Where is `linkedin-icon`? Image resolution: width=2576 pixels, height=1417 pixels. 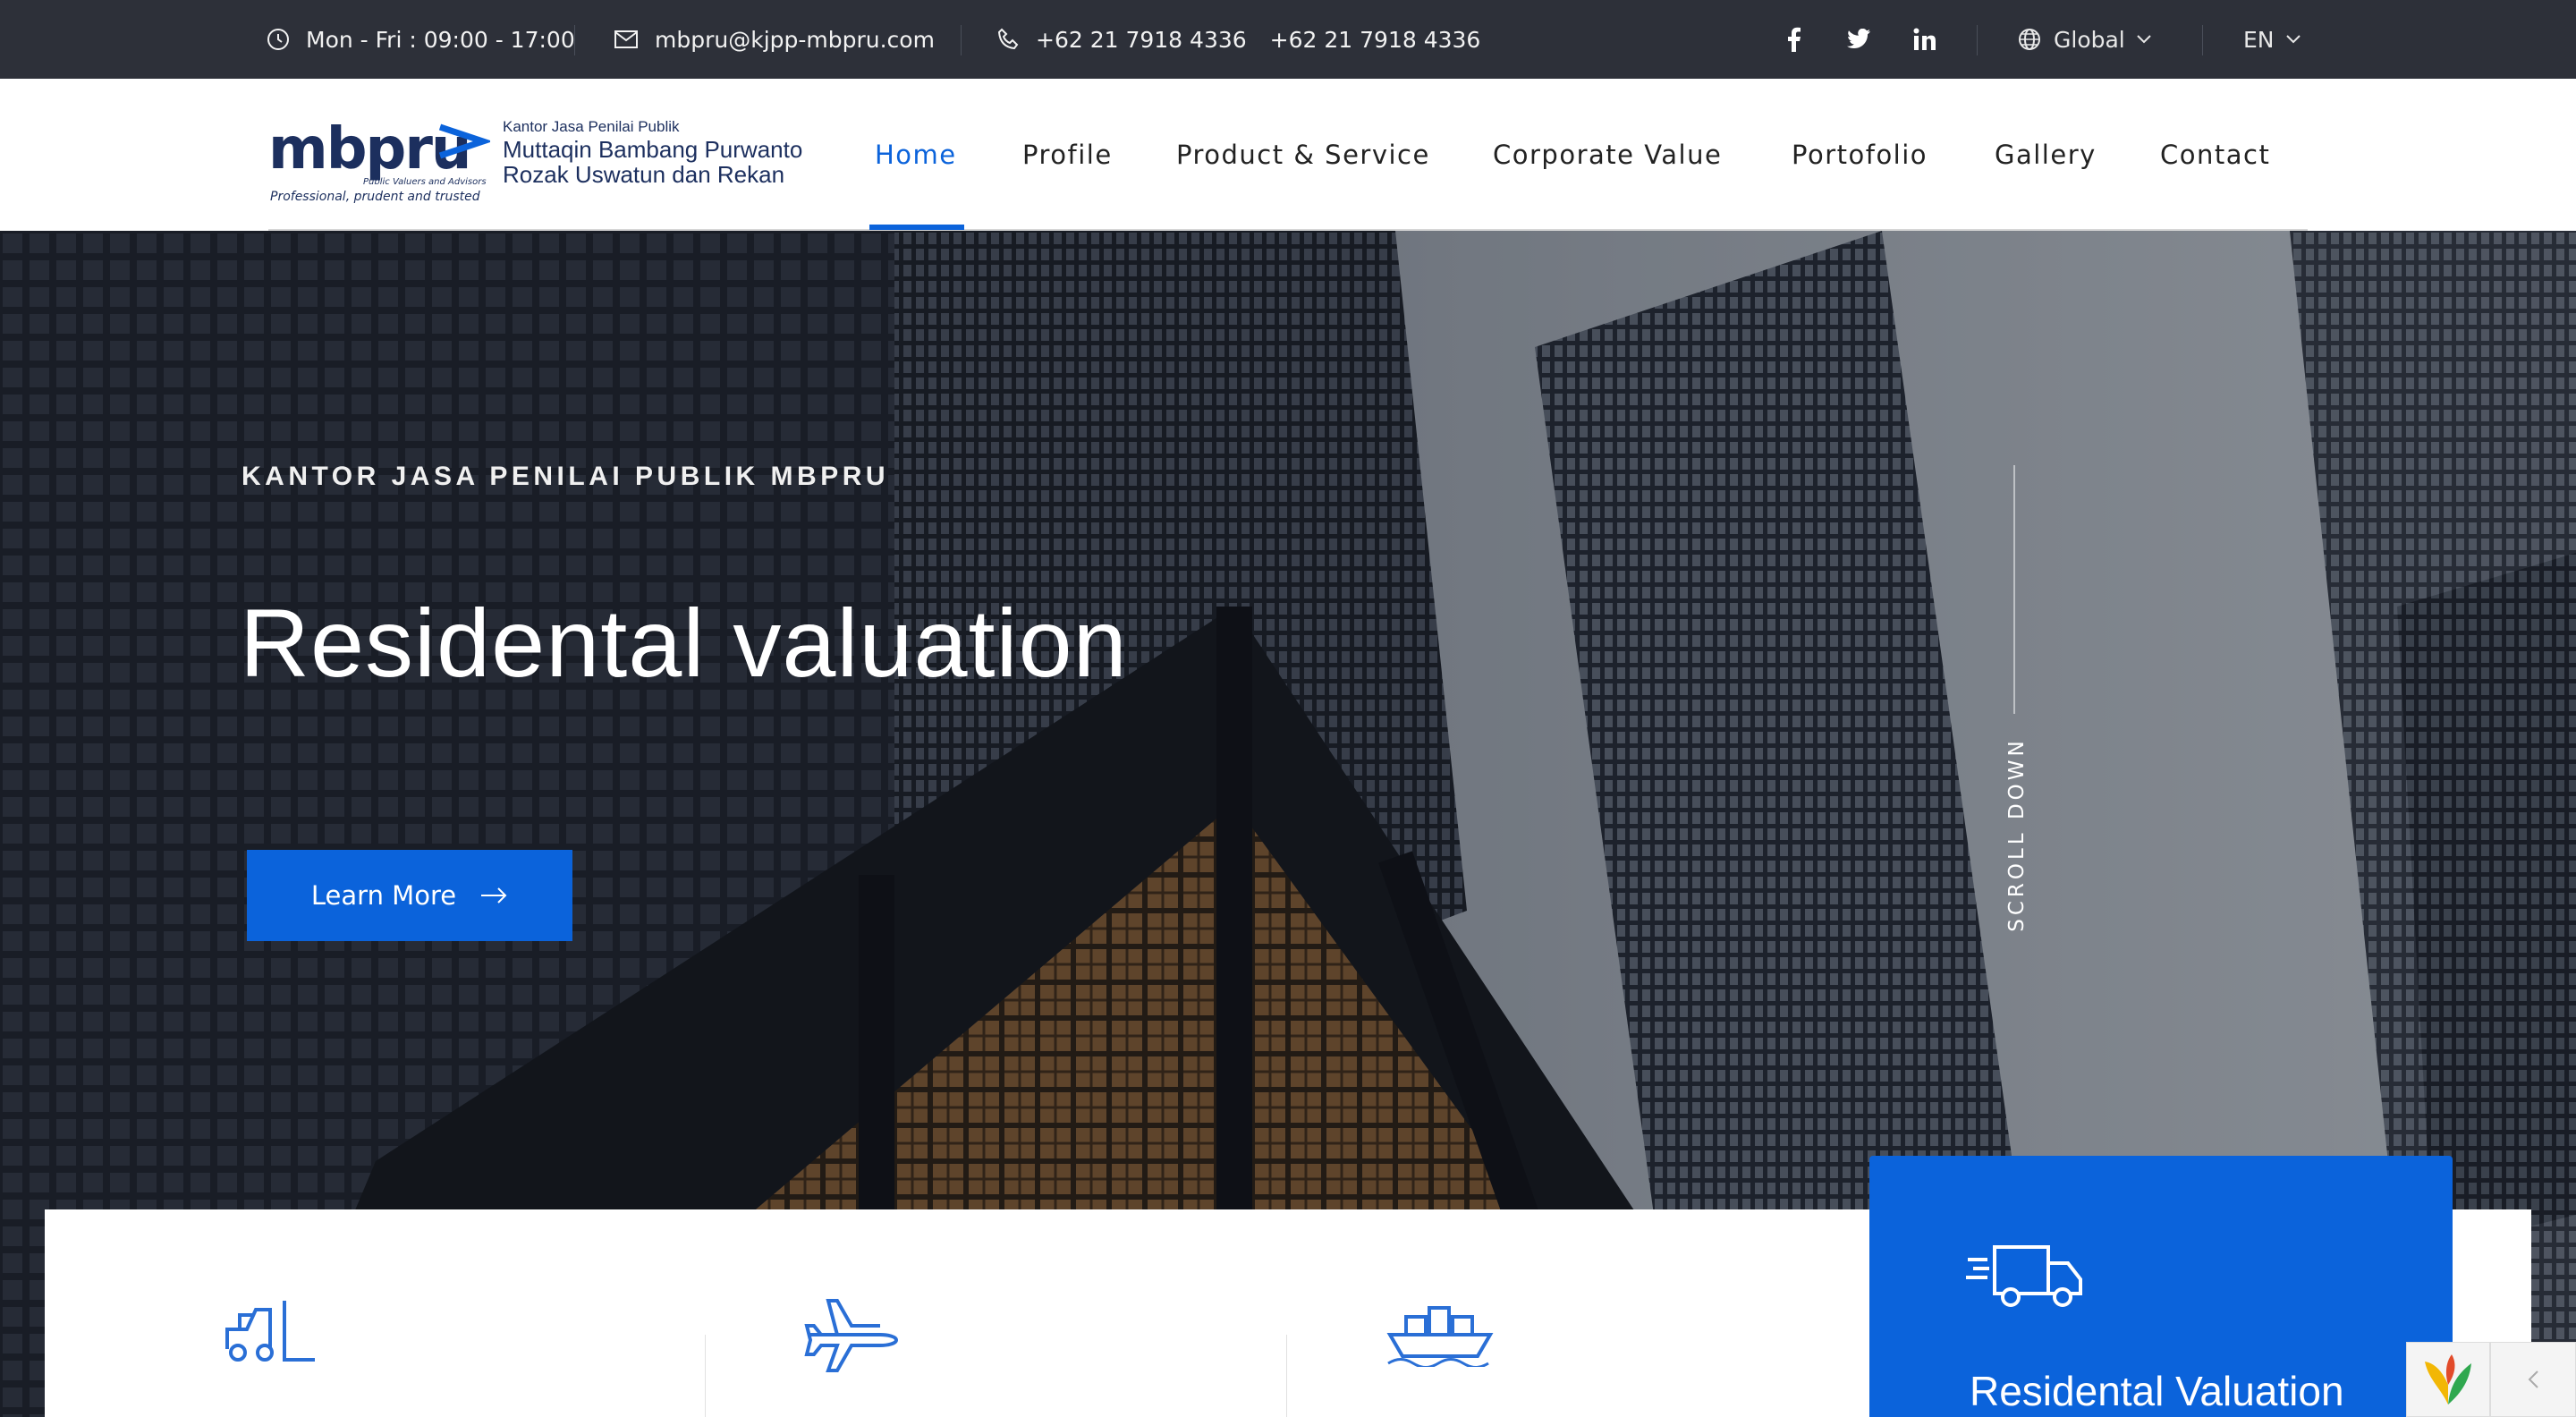 linkedin-icon is located at coordinates (1924, 39).